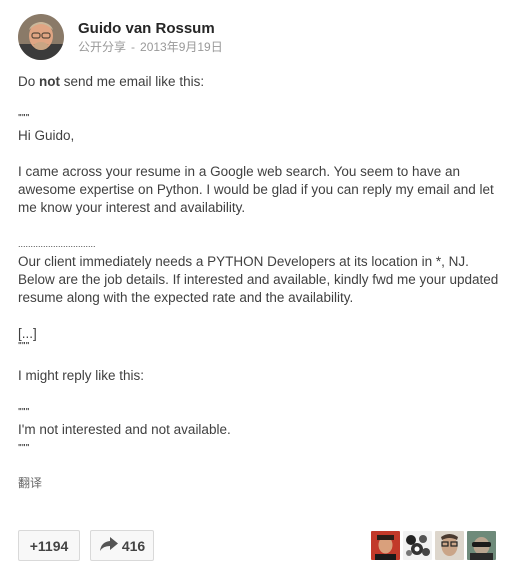 This screenshot has width=516, height=578. I want to click on post-date: 2013年9月19日, so click(181, 47).